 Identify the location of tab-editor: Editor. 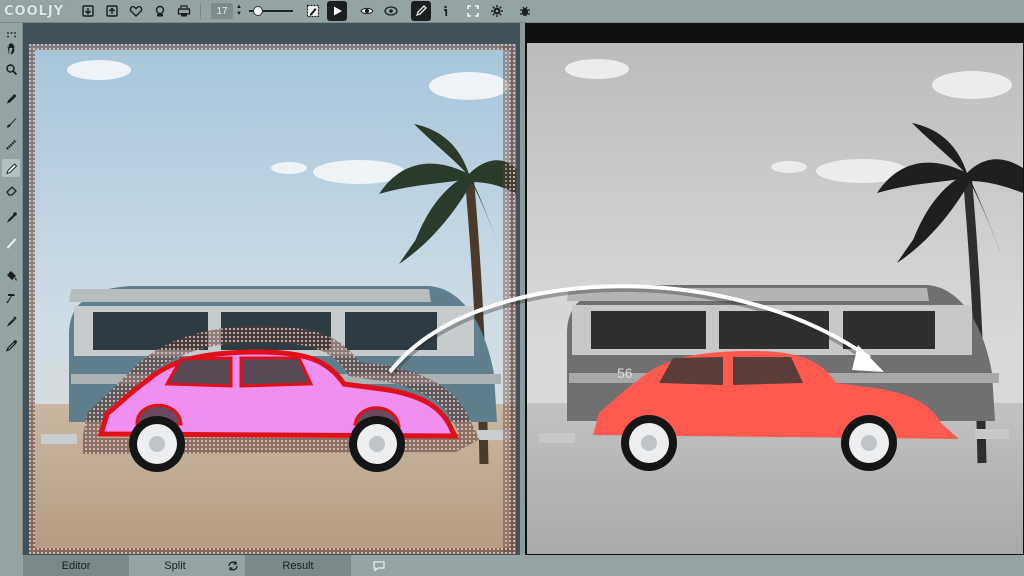
(76, 565).